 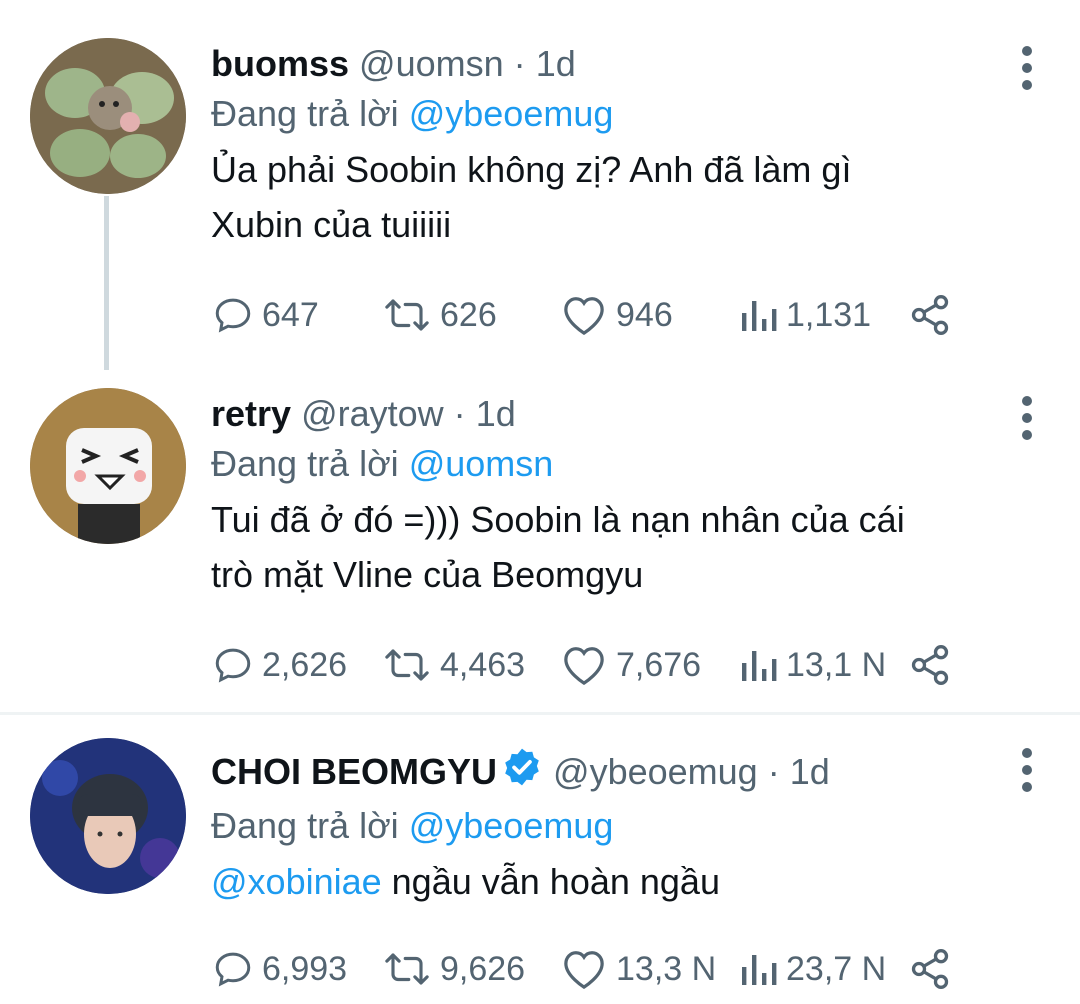 What do you see at coordinates (431, 63) in the screenshot?
I see `handle: @uomsn` at bounding box center [431, 63].